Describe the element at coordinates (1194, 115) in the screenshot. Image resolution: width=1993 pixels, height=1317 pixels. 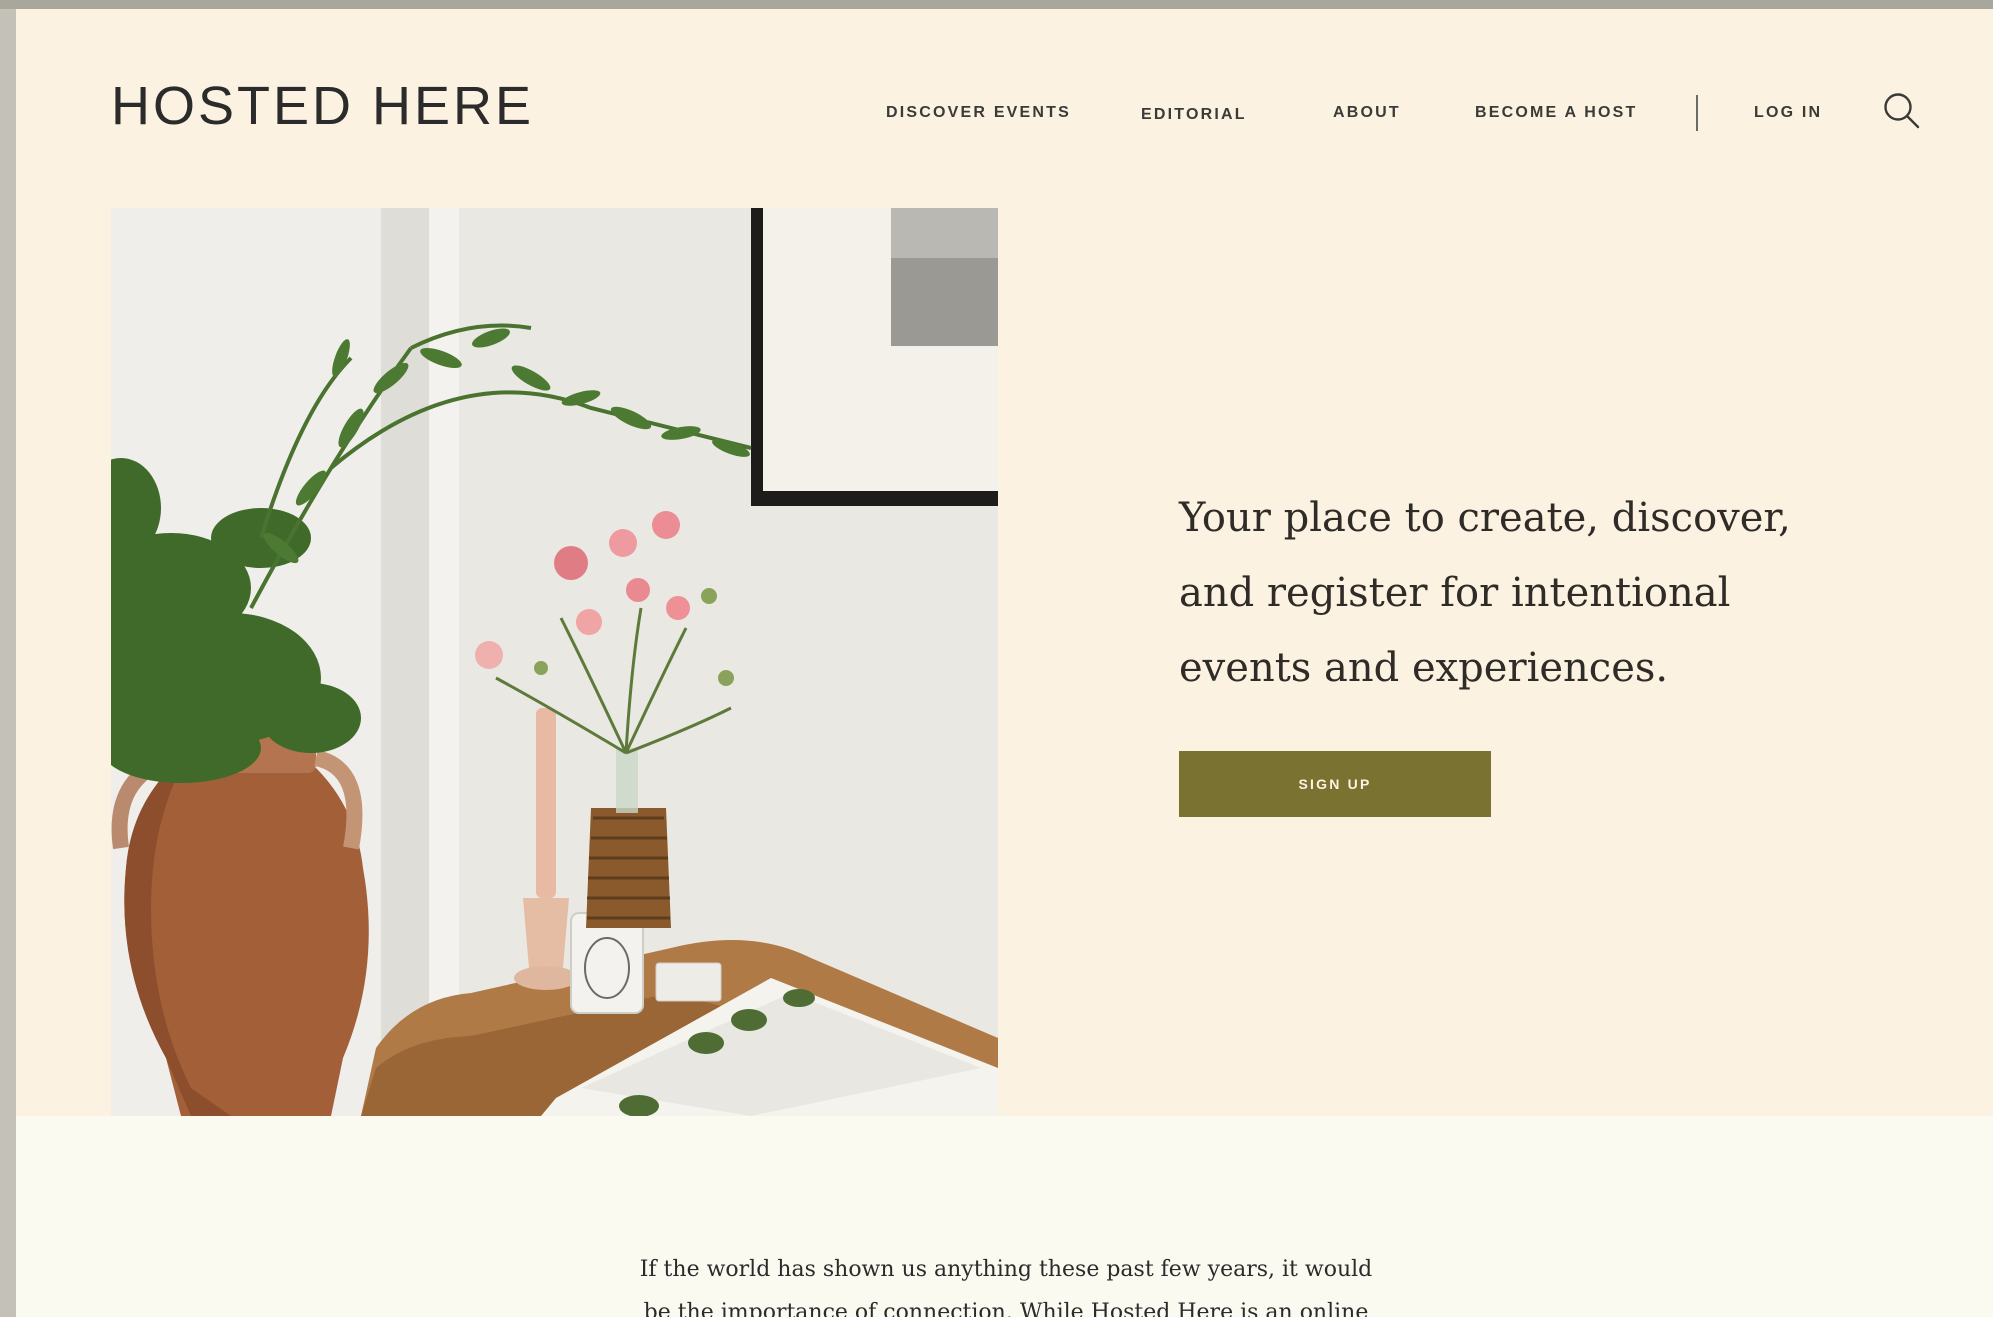
I see `nav-editorial: EDITORIAL` at that location.